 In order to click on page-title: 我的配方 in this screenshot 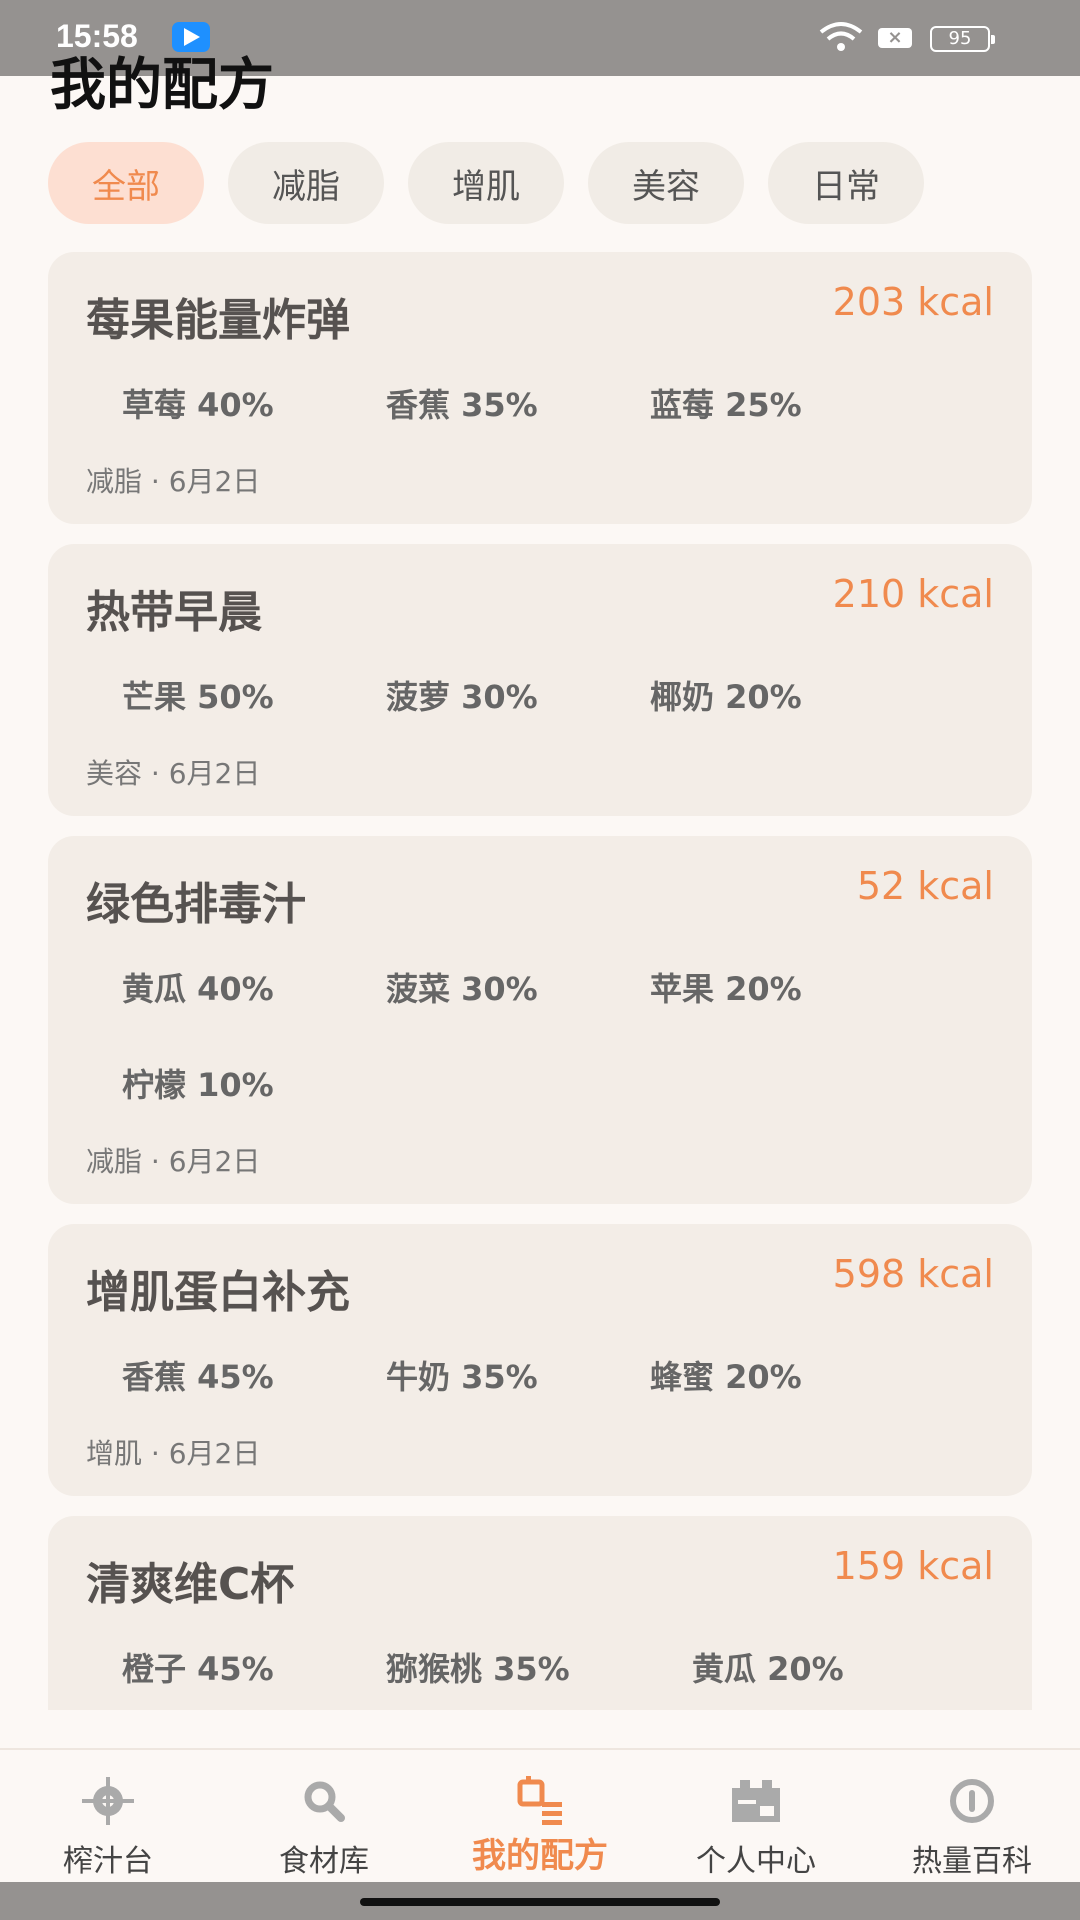, I will do `click(162, 85)`.